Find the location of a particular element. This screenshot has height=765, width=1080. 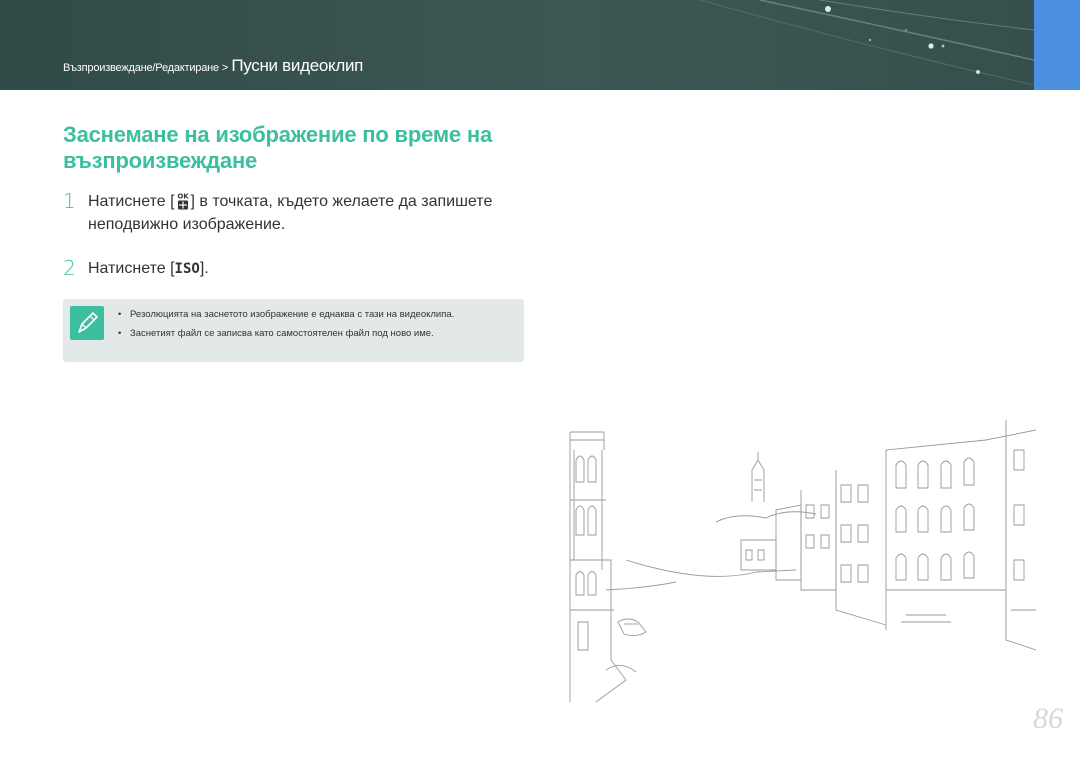

breadcrumb-current: Пусни видеоклип is located at coordinates (297, 65).